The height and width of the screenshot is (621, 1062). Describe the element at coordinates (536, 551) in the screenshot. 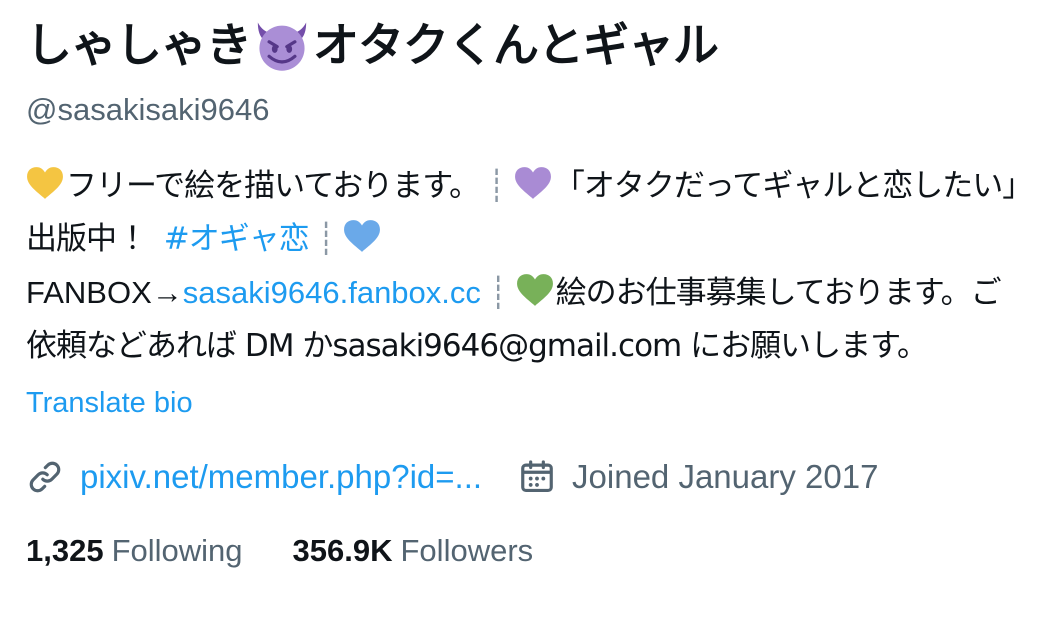

I see `follow-stats: 1,325 Following 356.9K Followers` at that location.